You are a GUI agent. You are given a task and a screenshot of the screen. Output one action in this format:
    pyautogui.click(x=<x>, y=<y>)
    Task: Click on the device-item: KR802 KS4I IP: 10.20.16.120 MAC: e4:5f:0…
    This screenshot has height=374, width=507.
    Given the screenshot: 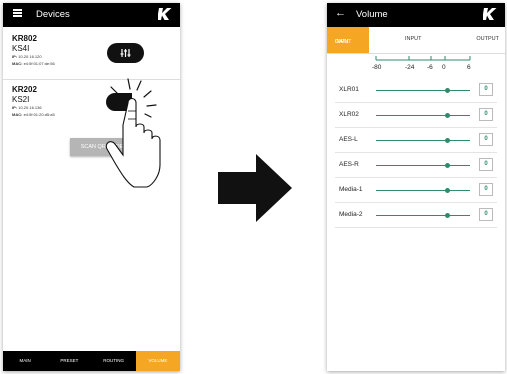 What is the action you would take?
    pyautogui.click(x=33, y=50)
    